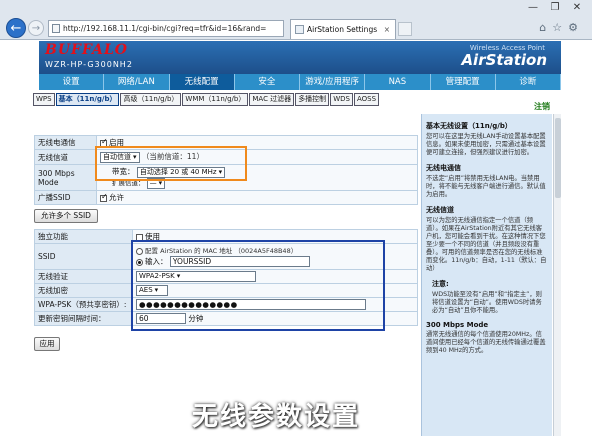  Describe the element at coordinates (215, 99) in the screenshot. I see `subnav-wmm: WMM（11n/g/b）` at that location.